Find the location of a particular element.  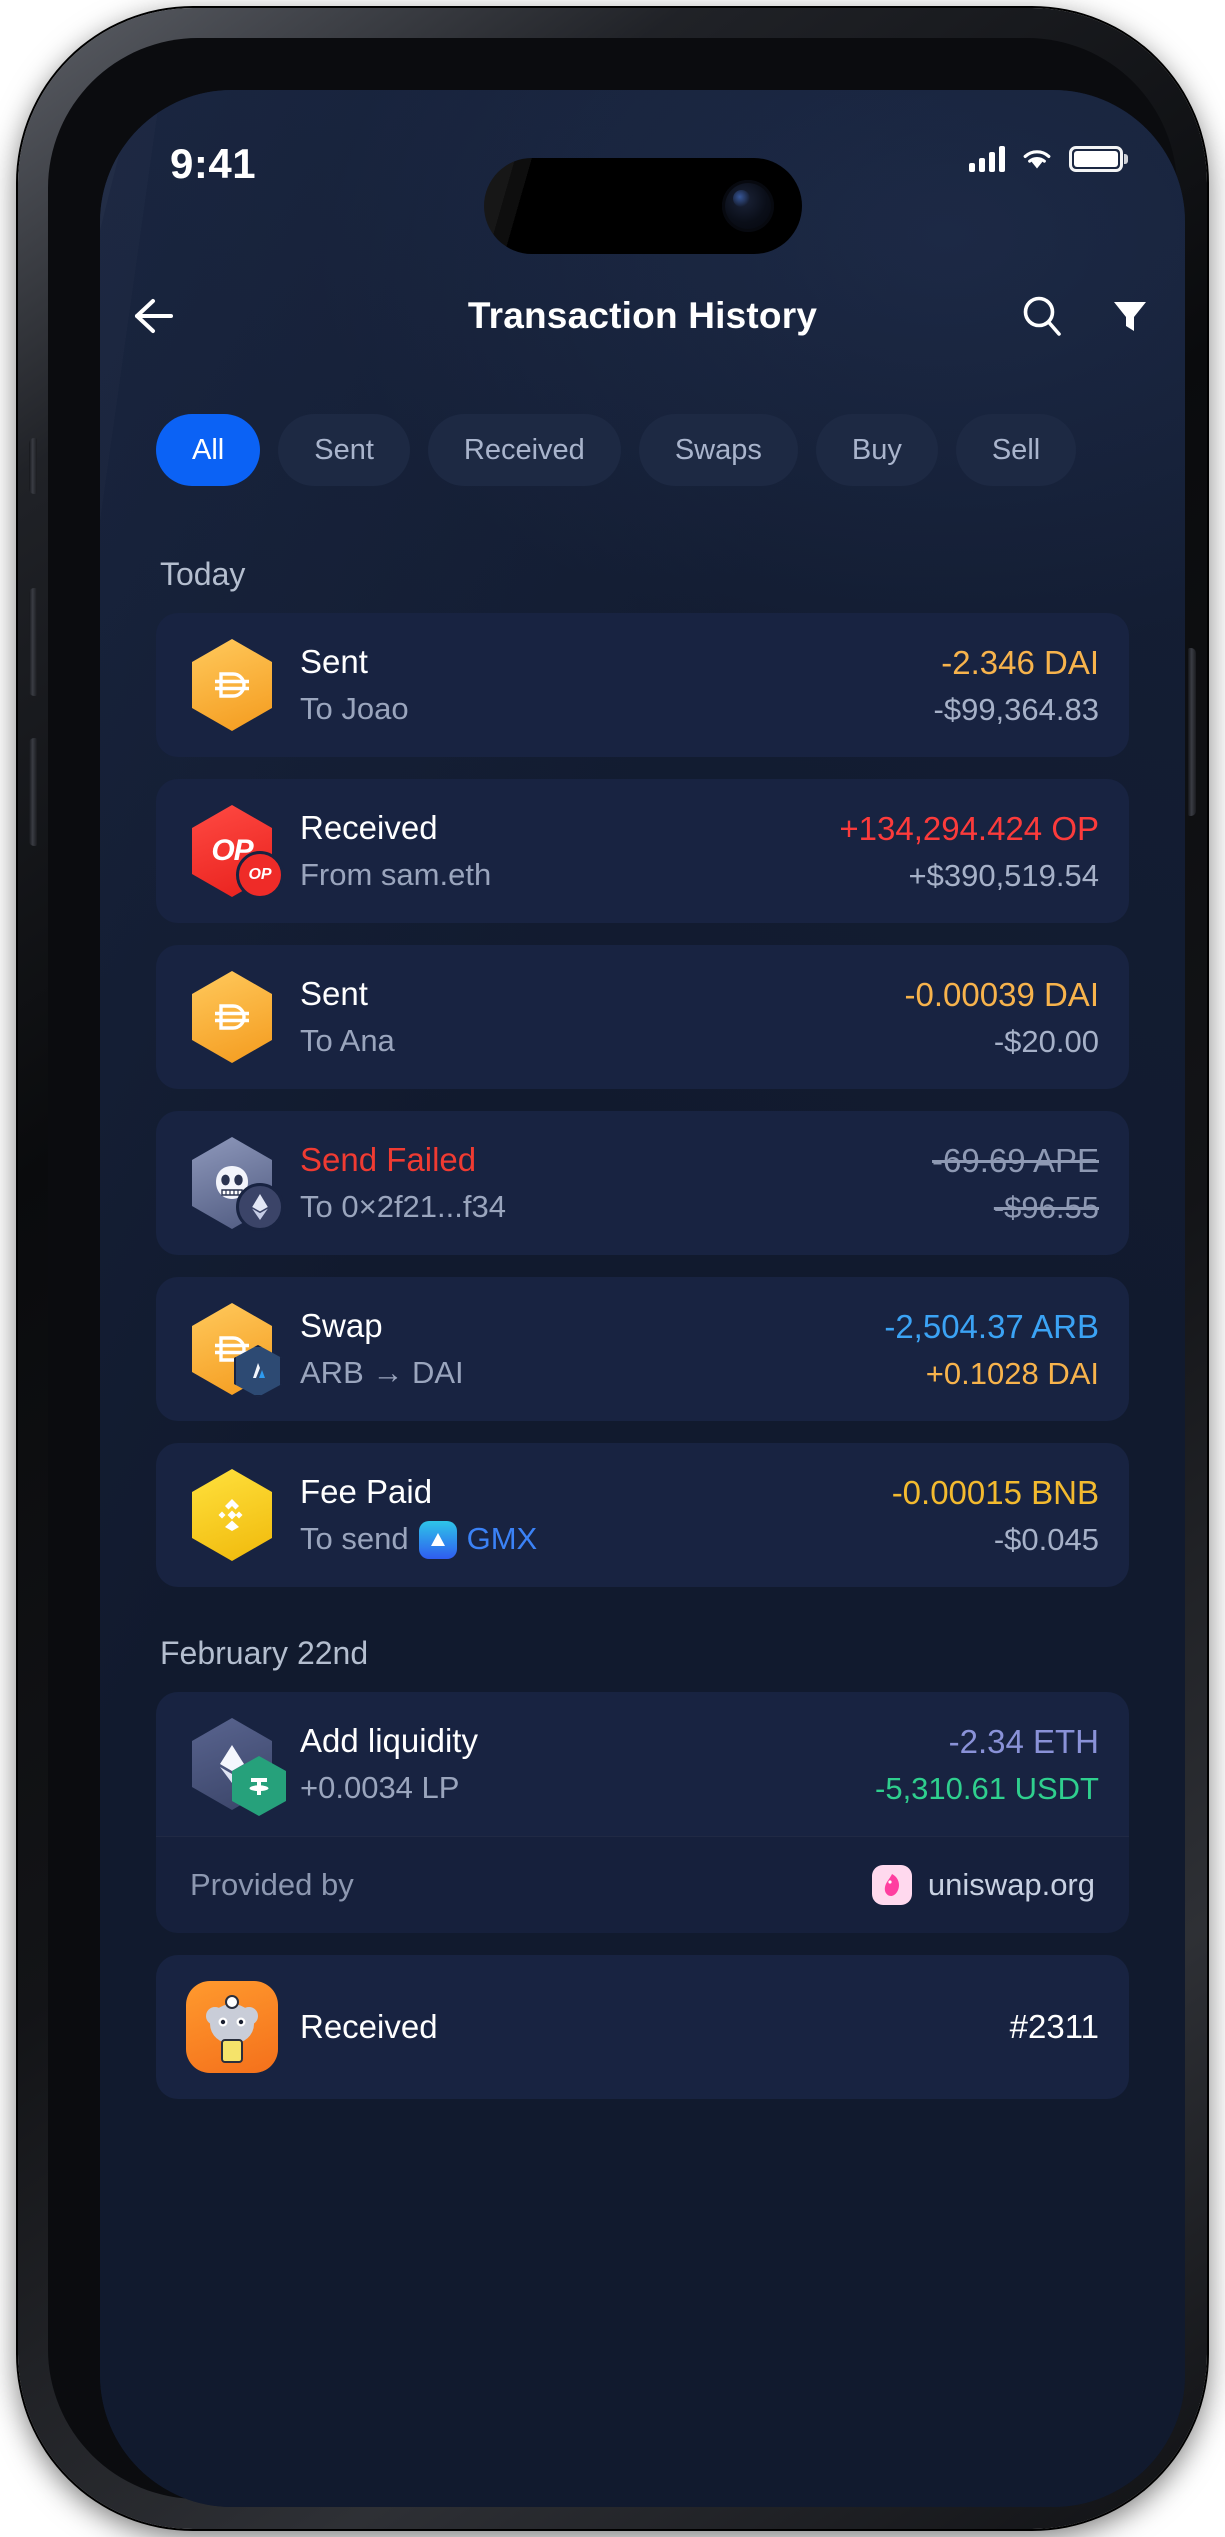

transaction-amounts: -2,504.37 ARB +0.1028 DAI is located at coordinates (991, 1348).